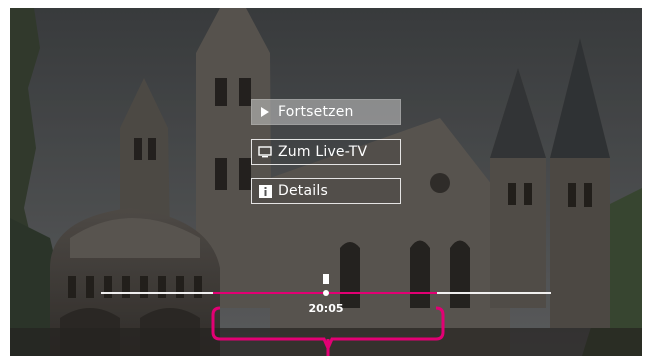 The width and height of the screenshot is (652, 356). Describe the element at coordinates (316, 112) in the screenshot. I see `resume-label: Fortsetzen` at that location.